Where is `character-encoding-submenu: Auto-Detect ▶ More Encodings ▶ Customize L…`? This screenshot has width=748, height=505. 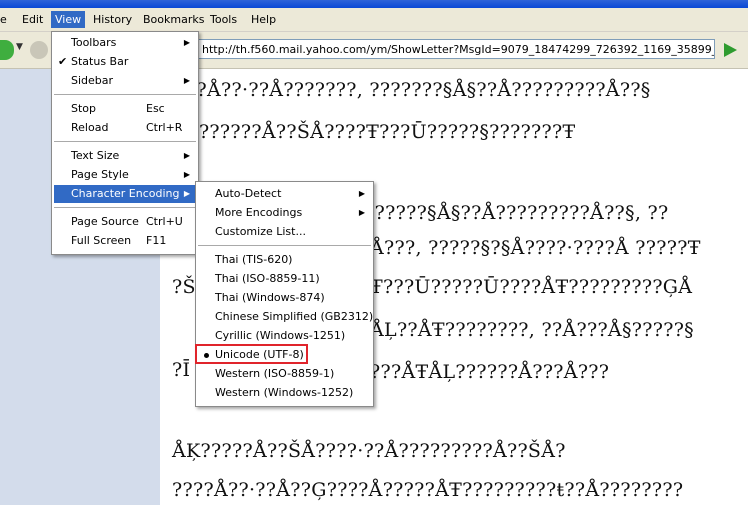
character-encoding-submenu: Auto-Detect ▶ More Encodings ▶ Customize L… is located at coordinates (284, 294).